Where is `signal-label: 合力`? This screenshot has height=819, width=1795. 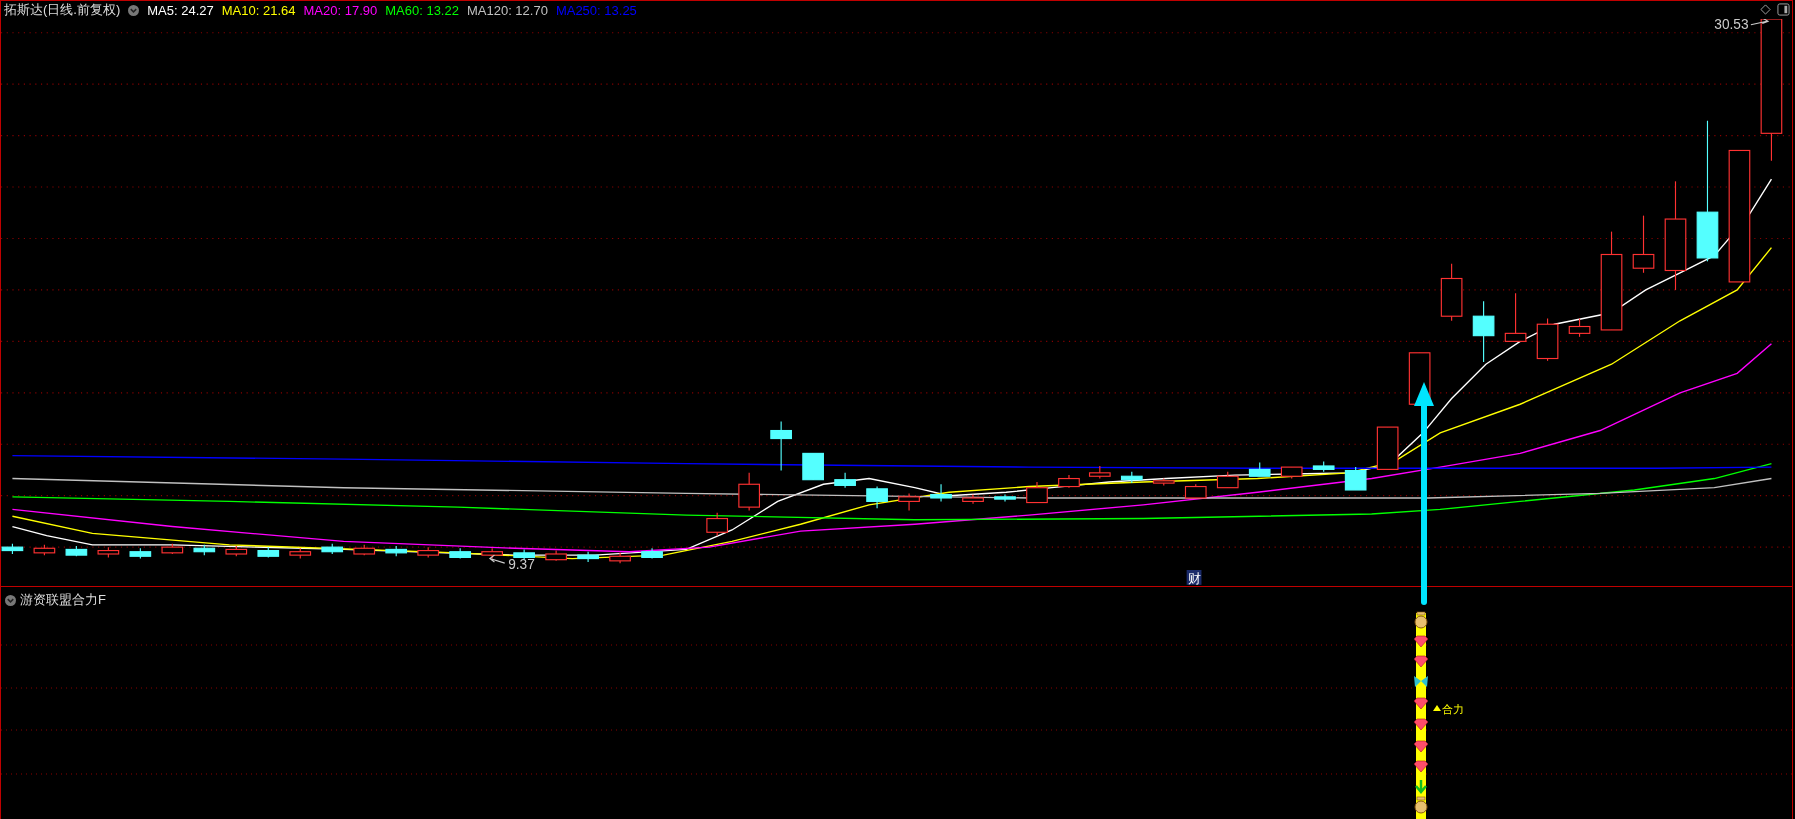
signal-label: 合力 is located at coordinates (1453, 709).